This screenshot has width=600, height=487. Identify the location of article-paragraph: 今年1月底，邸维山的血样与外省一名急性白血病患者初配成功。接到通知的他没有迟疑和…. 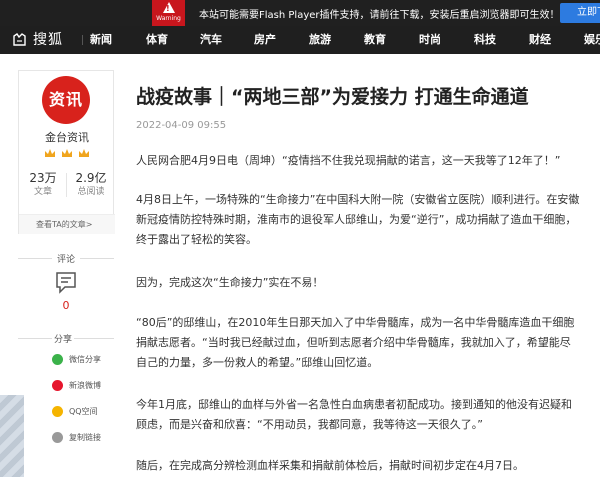
(354, 414).